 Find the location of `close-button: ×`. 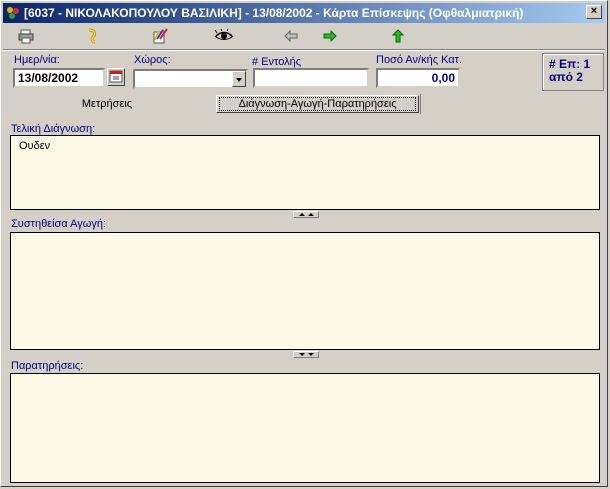

close-button: × is located at coordinates (594, 12).